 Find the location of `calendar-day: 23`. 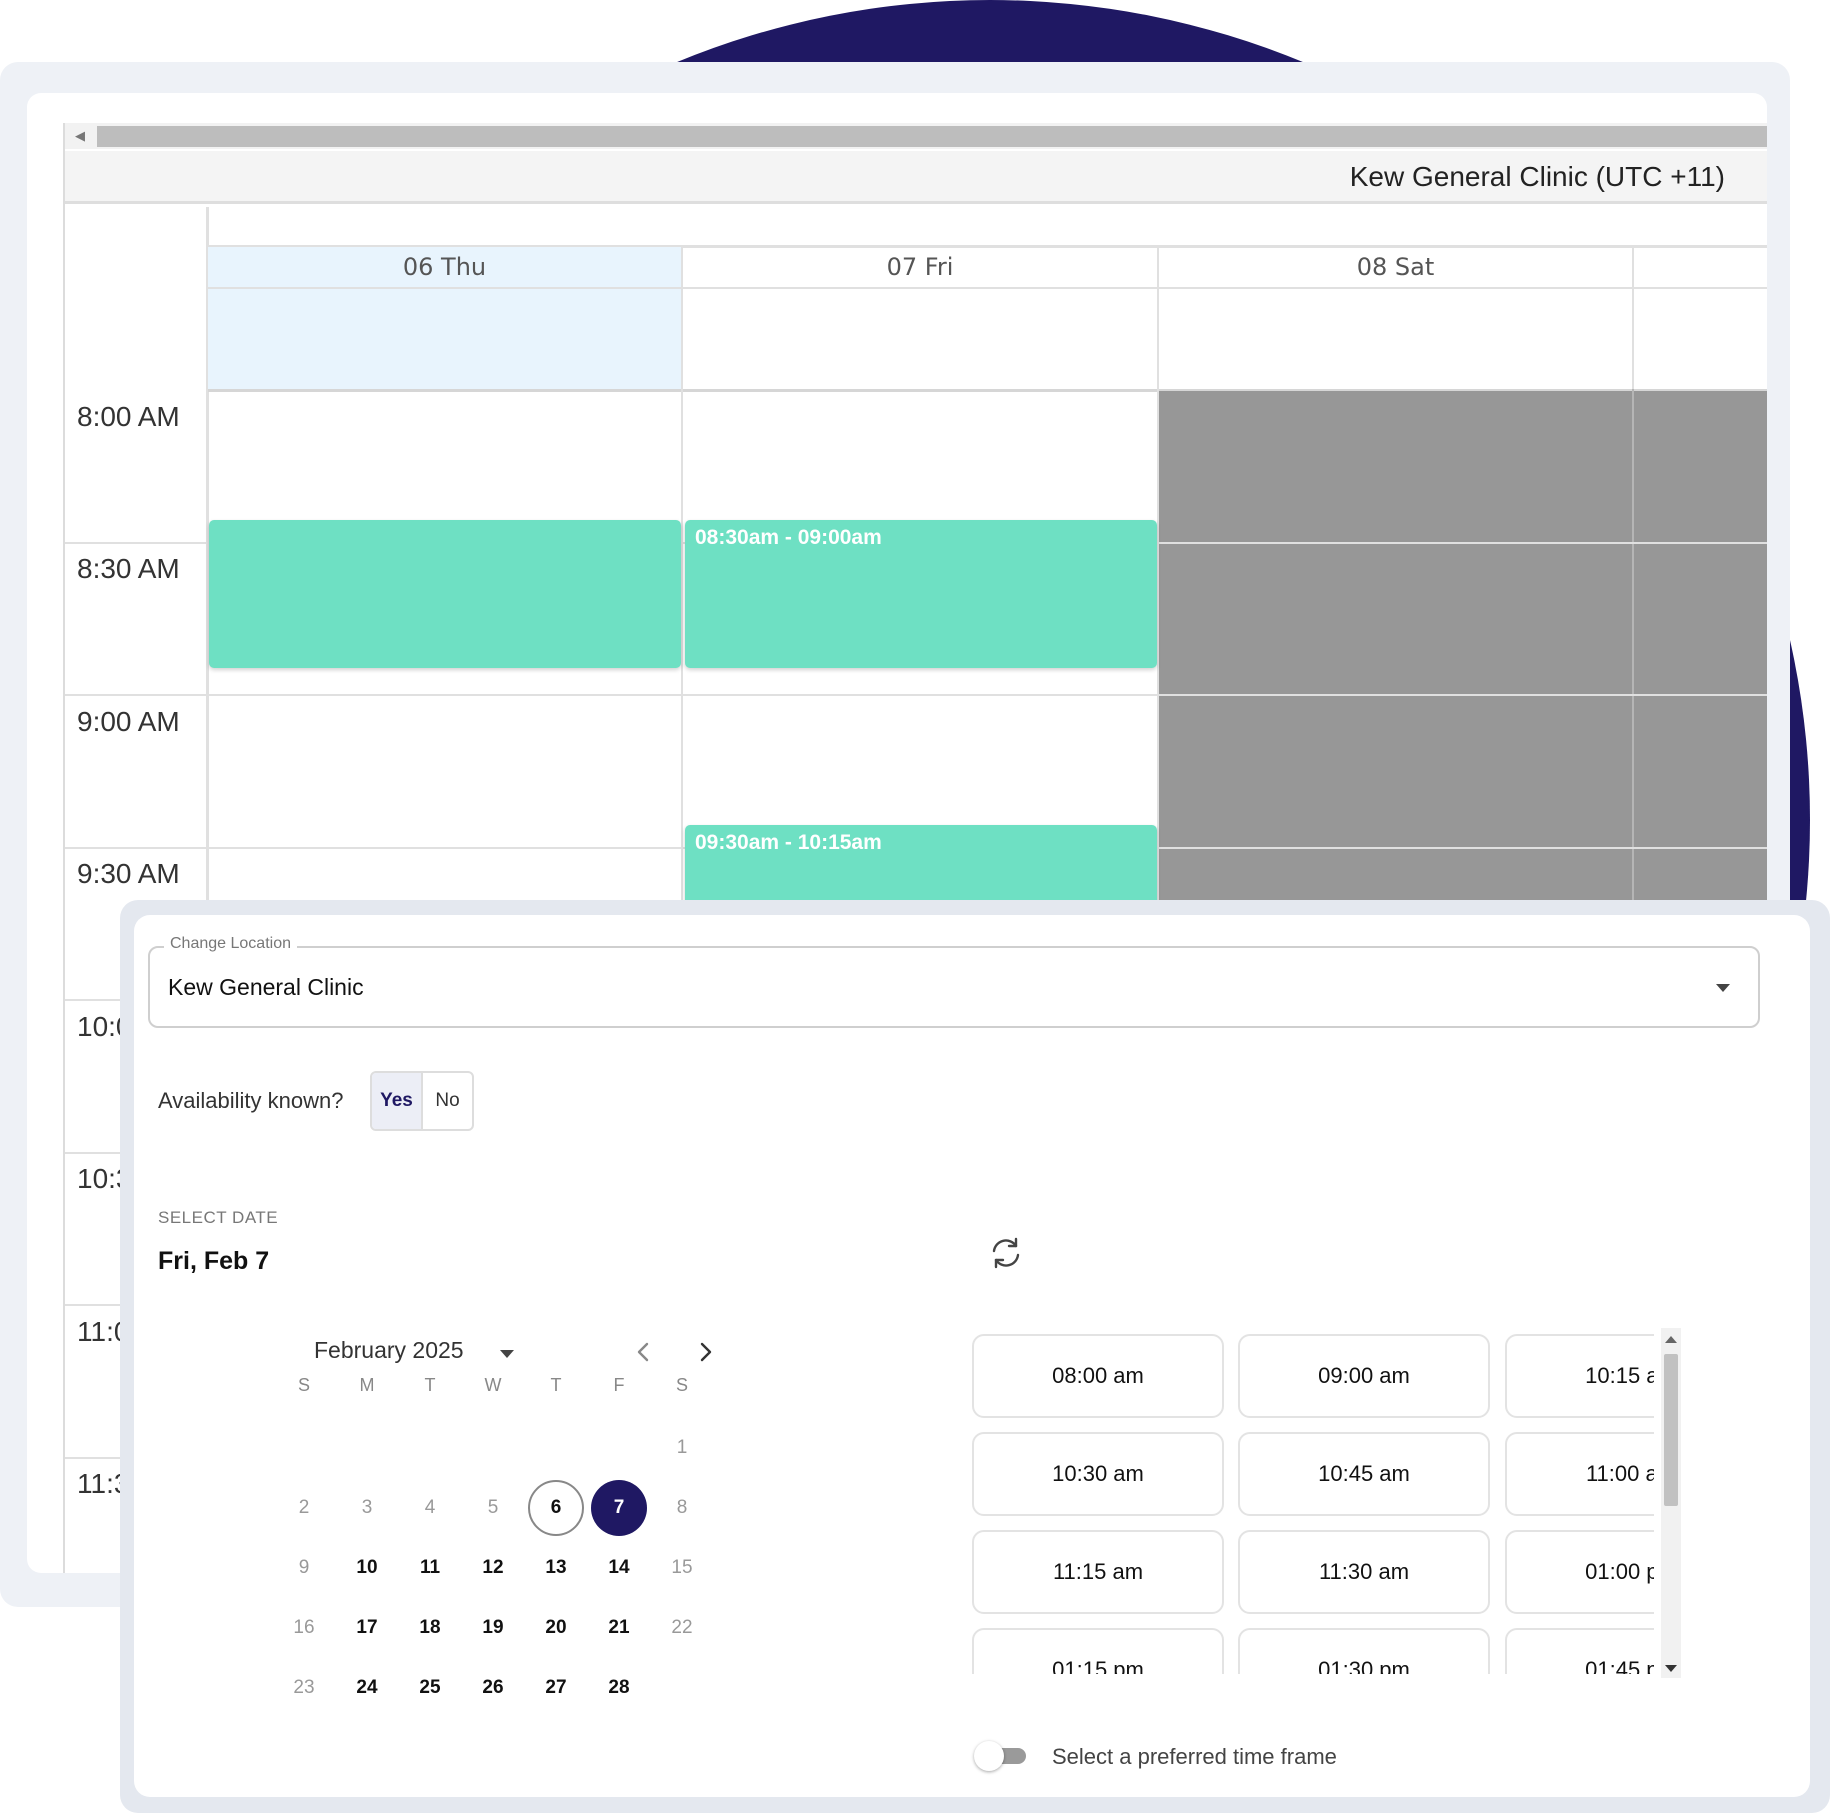

calendar-day: 23 is located at coordinates (304, 1688).